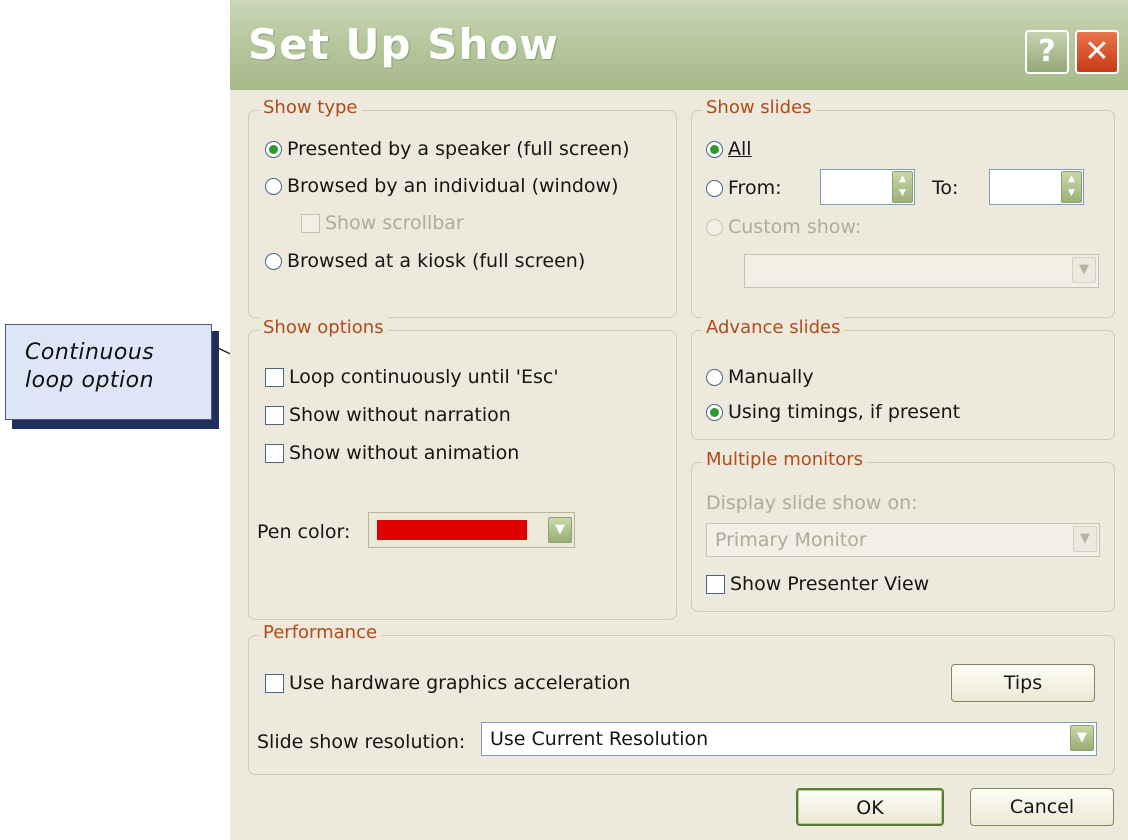 This screenshot has width=1128, height=840. What do you see at coordinates (844, 412) in the screenshot?
I see `radio-label: Using timings, if present` at bounding box center [844, 412].